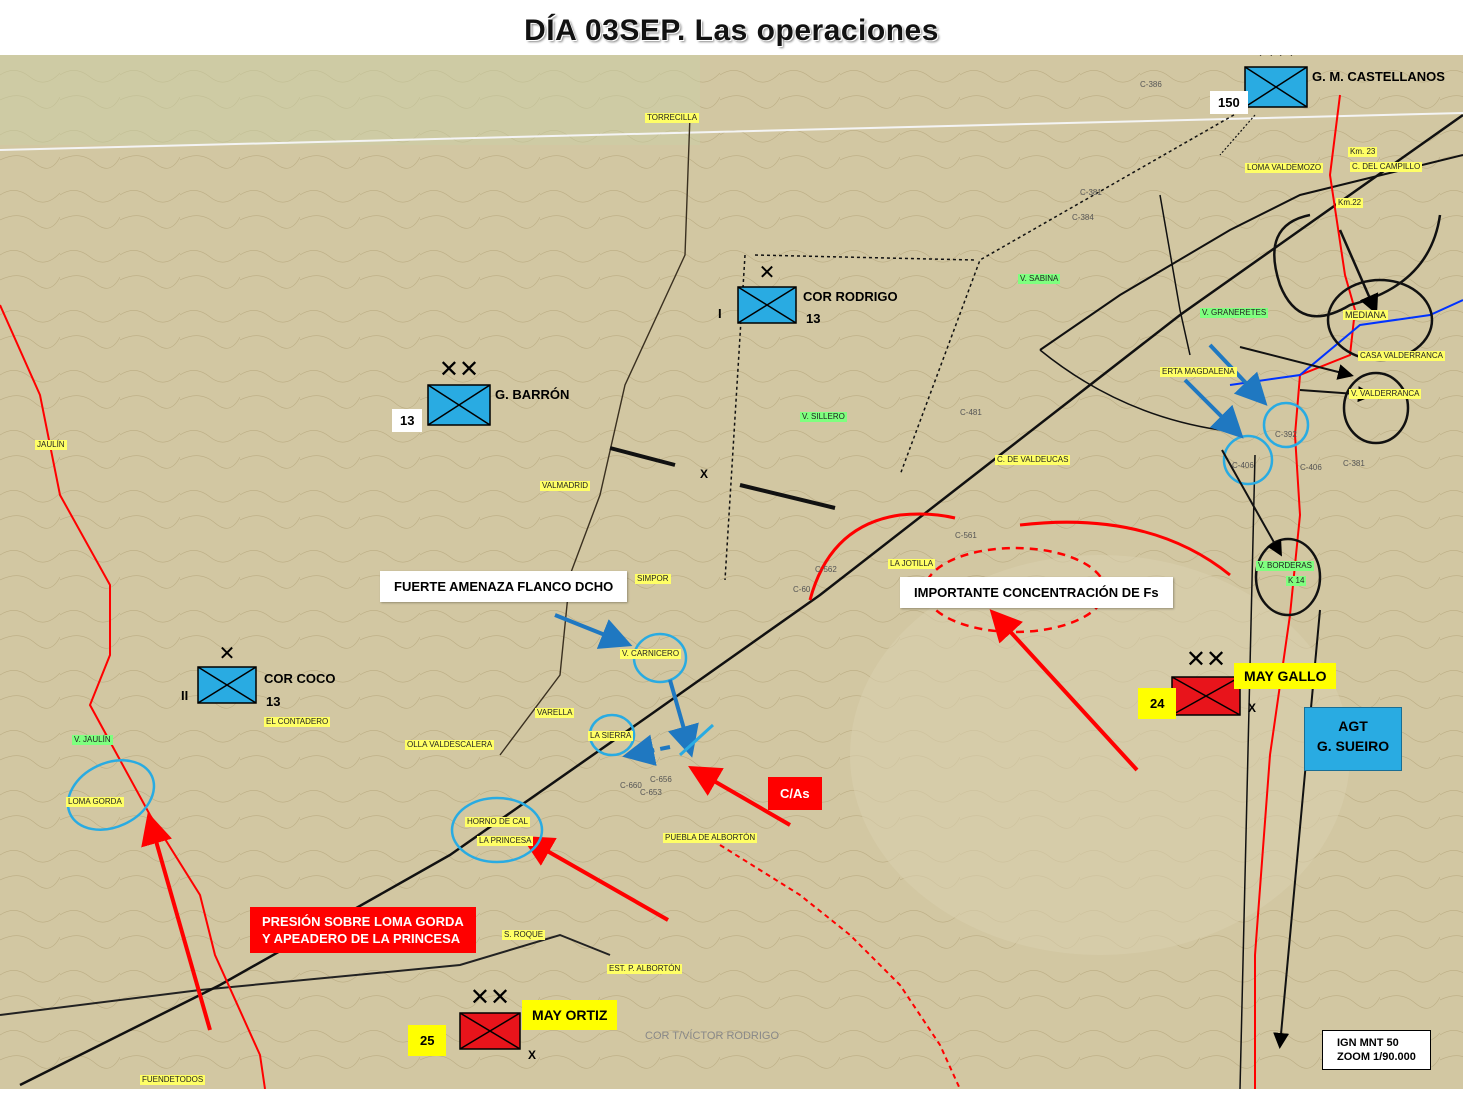 The image size is (1463, 1094). Describe the element at coordinates (813, 318) in the screenshot. I see `unit-number-rodrigo: 13` at that location.